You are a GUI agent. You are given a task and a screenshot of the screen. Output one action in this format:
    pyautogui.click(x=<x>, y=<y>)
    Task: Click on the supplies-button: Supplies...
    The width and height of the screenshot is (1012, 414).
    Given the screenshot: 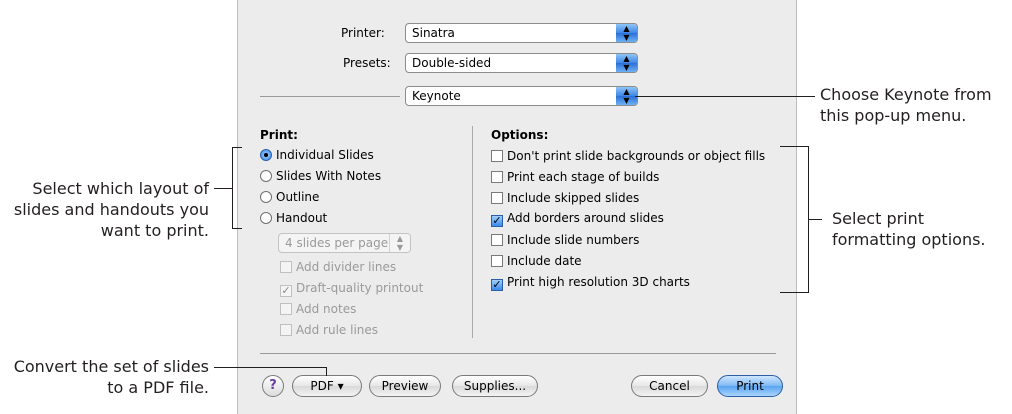 What is the action you would take?
    pyautogui.click(x=495, y=386)
    